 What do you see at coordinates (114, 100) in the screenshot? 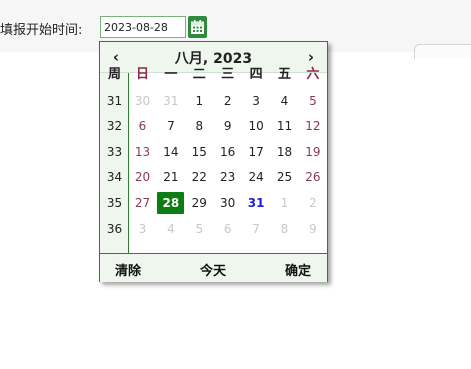
I see `week-number: 31` at bounding box center [114, 100].